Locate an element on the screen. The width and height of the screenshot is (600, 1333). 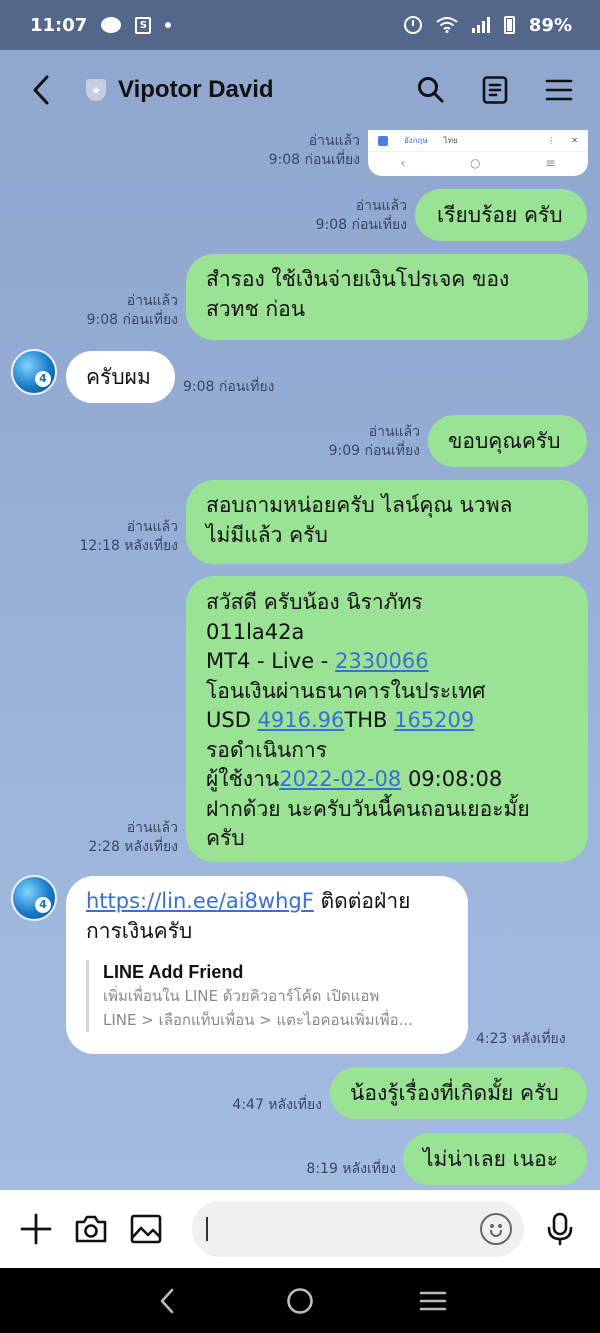
back-button is located at coordinates (41, 90).